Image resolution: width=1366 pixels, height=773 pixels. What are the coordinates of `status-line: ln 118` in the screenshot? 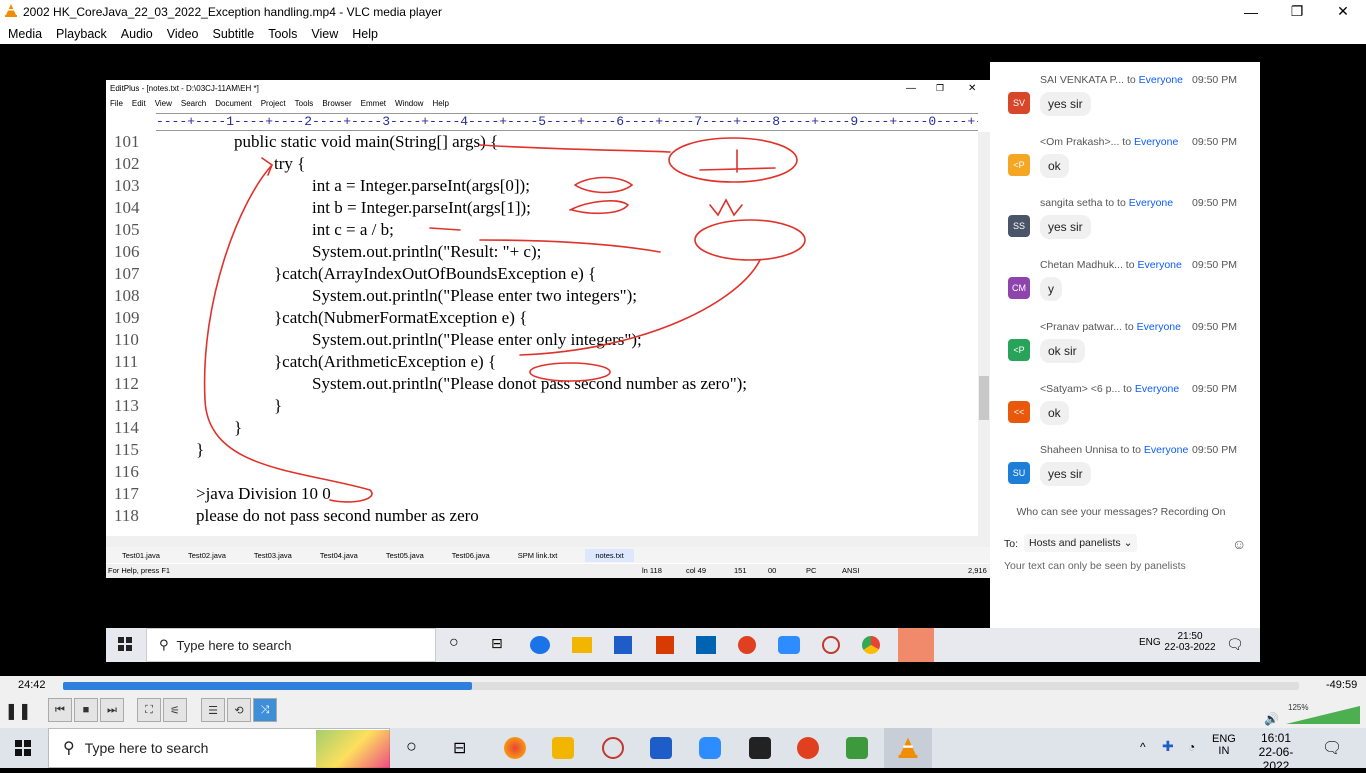 It's located at (652, 570).